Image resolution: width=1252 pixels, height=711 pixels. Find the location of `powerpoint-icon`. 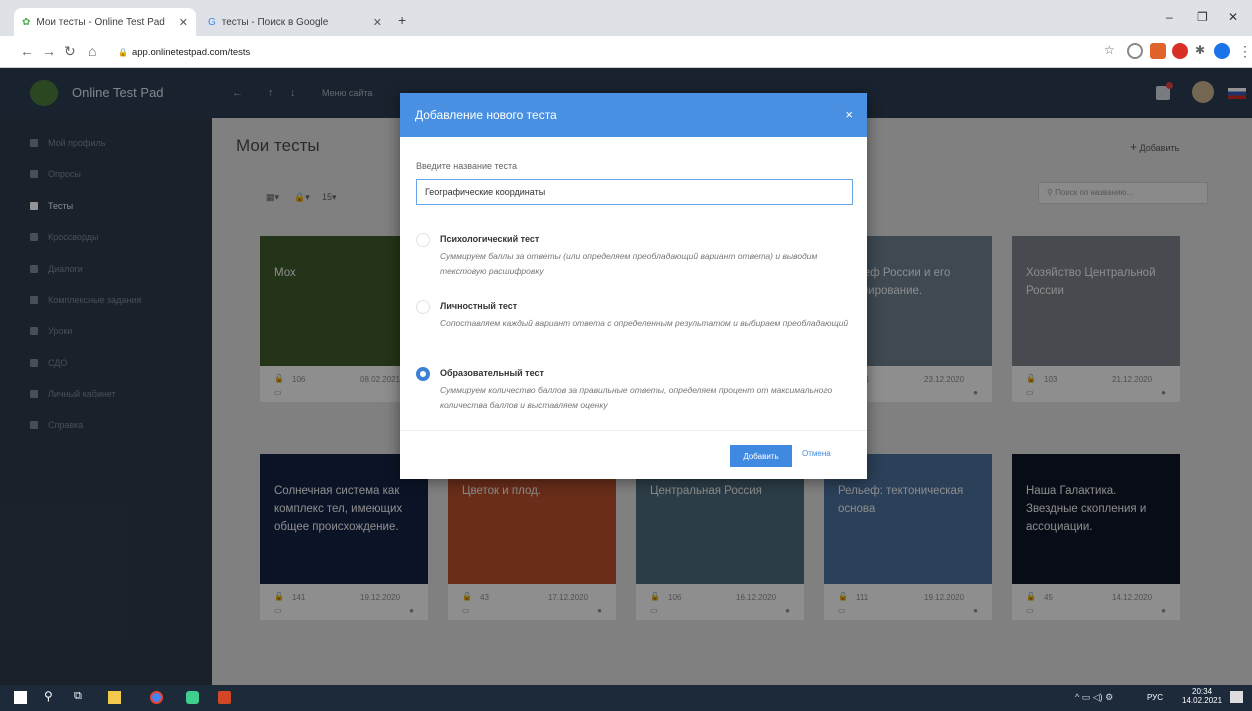

powerpoint-icon is located at coordinates (224, 697).